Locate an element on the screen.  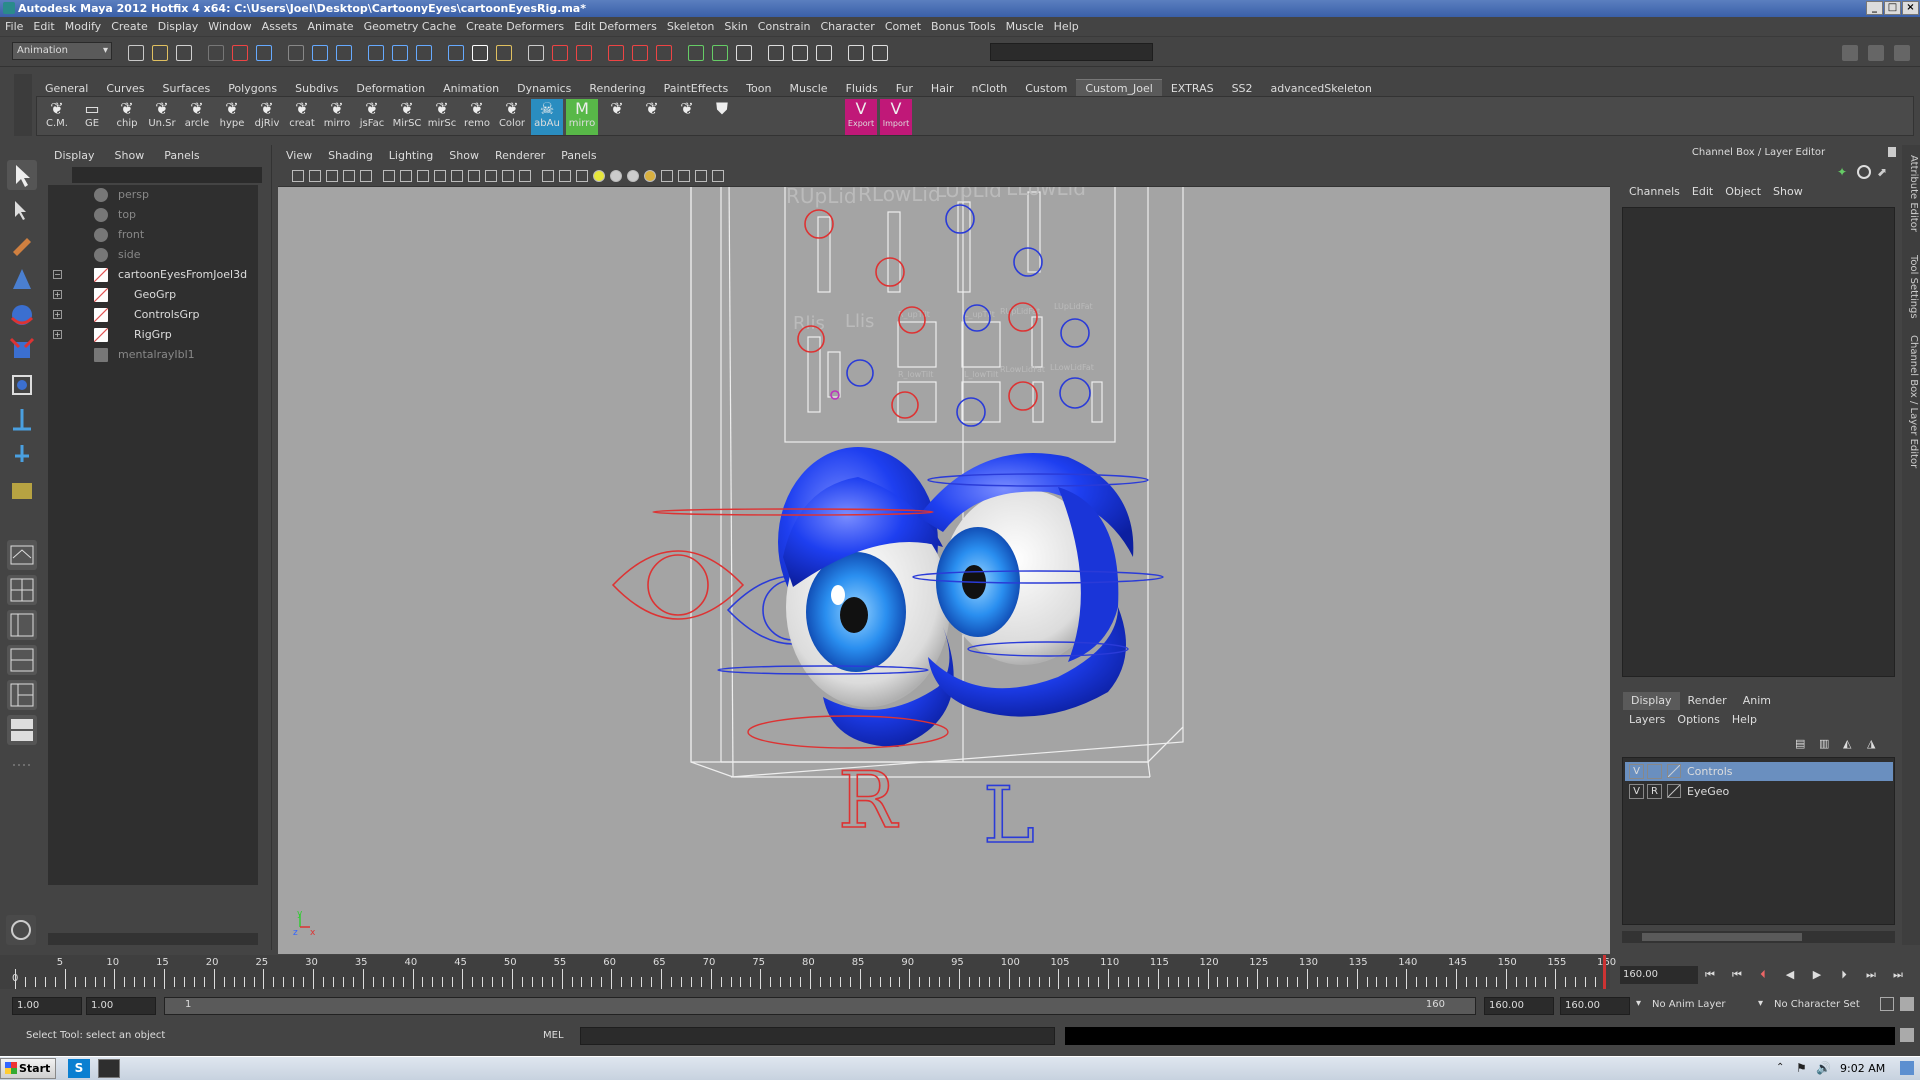
menu-constrain: Constrain is located at coordinates (784, 27).